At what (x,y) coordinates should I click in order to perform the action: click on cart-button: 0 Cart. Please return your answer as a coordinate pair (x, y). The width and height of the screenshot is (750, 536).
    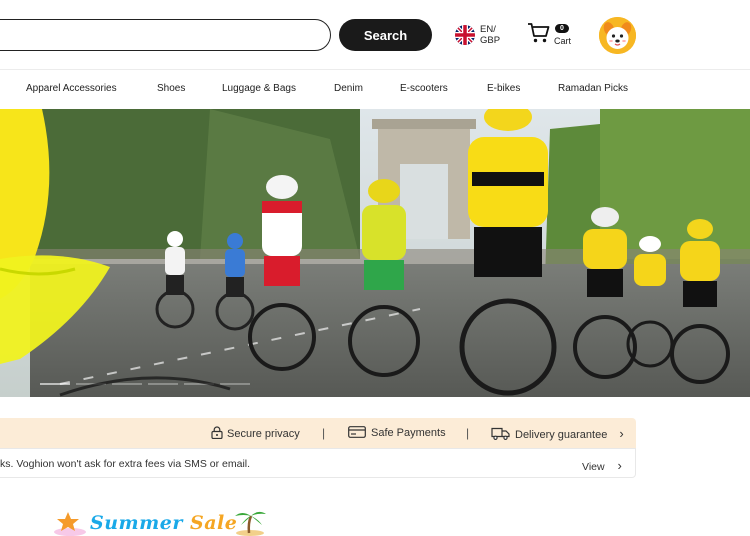
    Looking at the image, I should click on (552, 36).